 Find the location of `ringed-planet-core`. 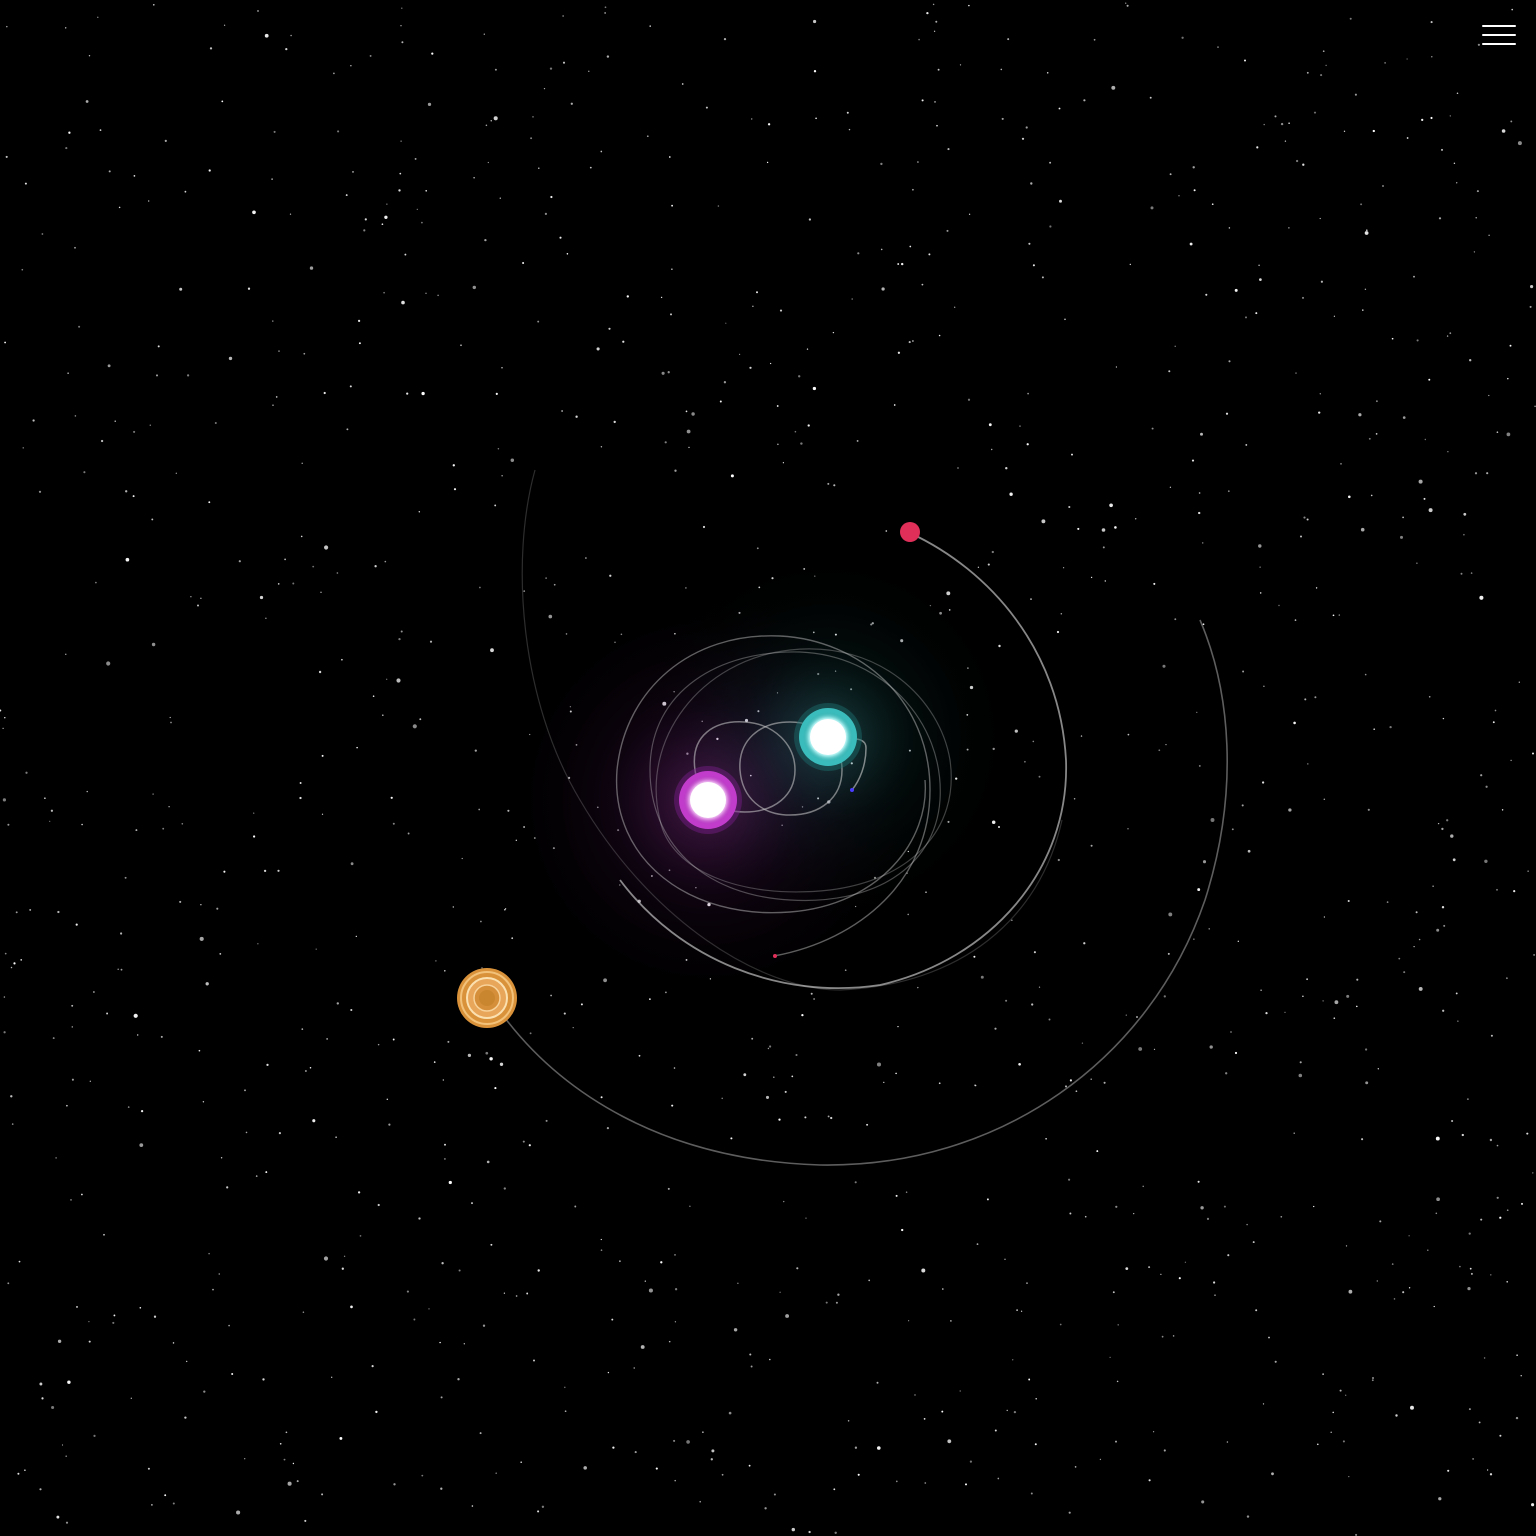

ringed-planet-core is located at coordinates (487, 998).